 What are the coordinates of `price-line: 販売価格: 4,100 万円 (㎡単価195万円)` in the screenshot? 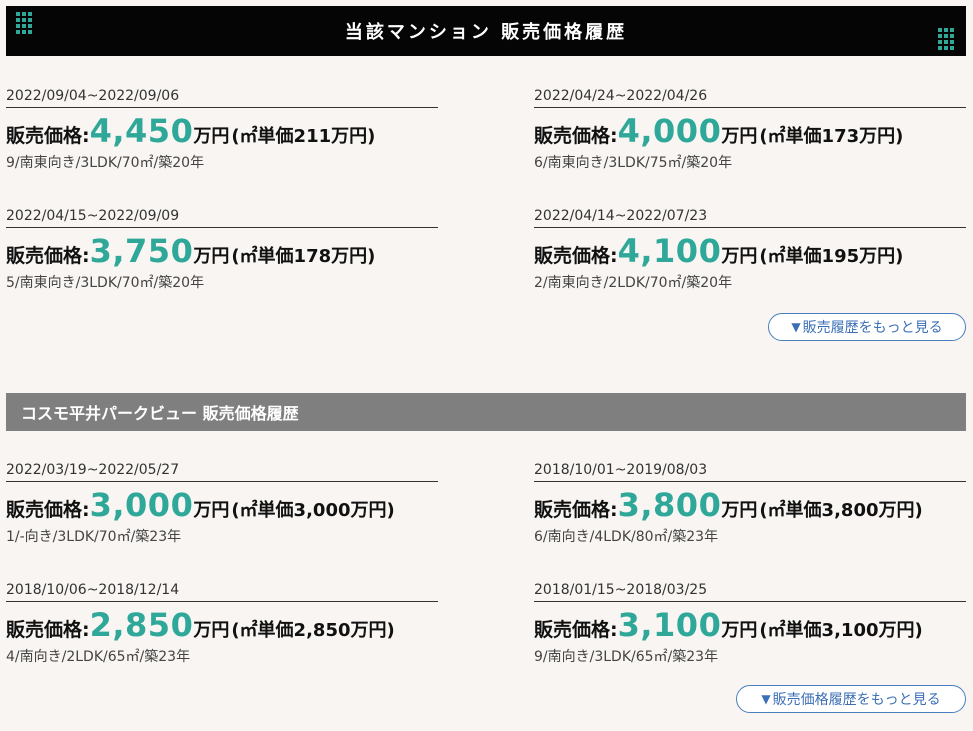 It's located at (750, 251).